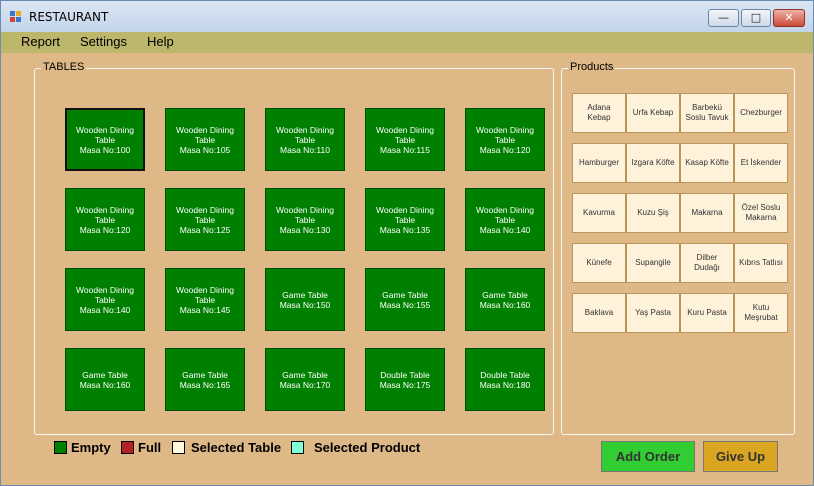 The width and height of the screenshot is (814, 486). I want to click on table-button: Game Table Masa No:150, so click(305, 299).